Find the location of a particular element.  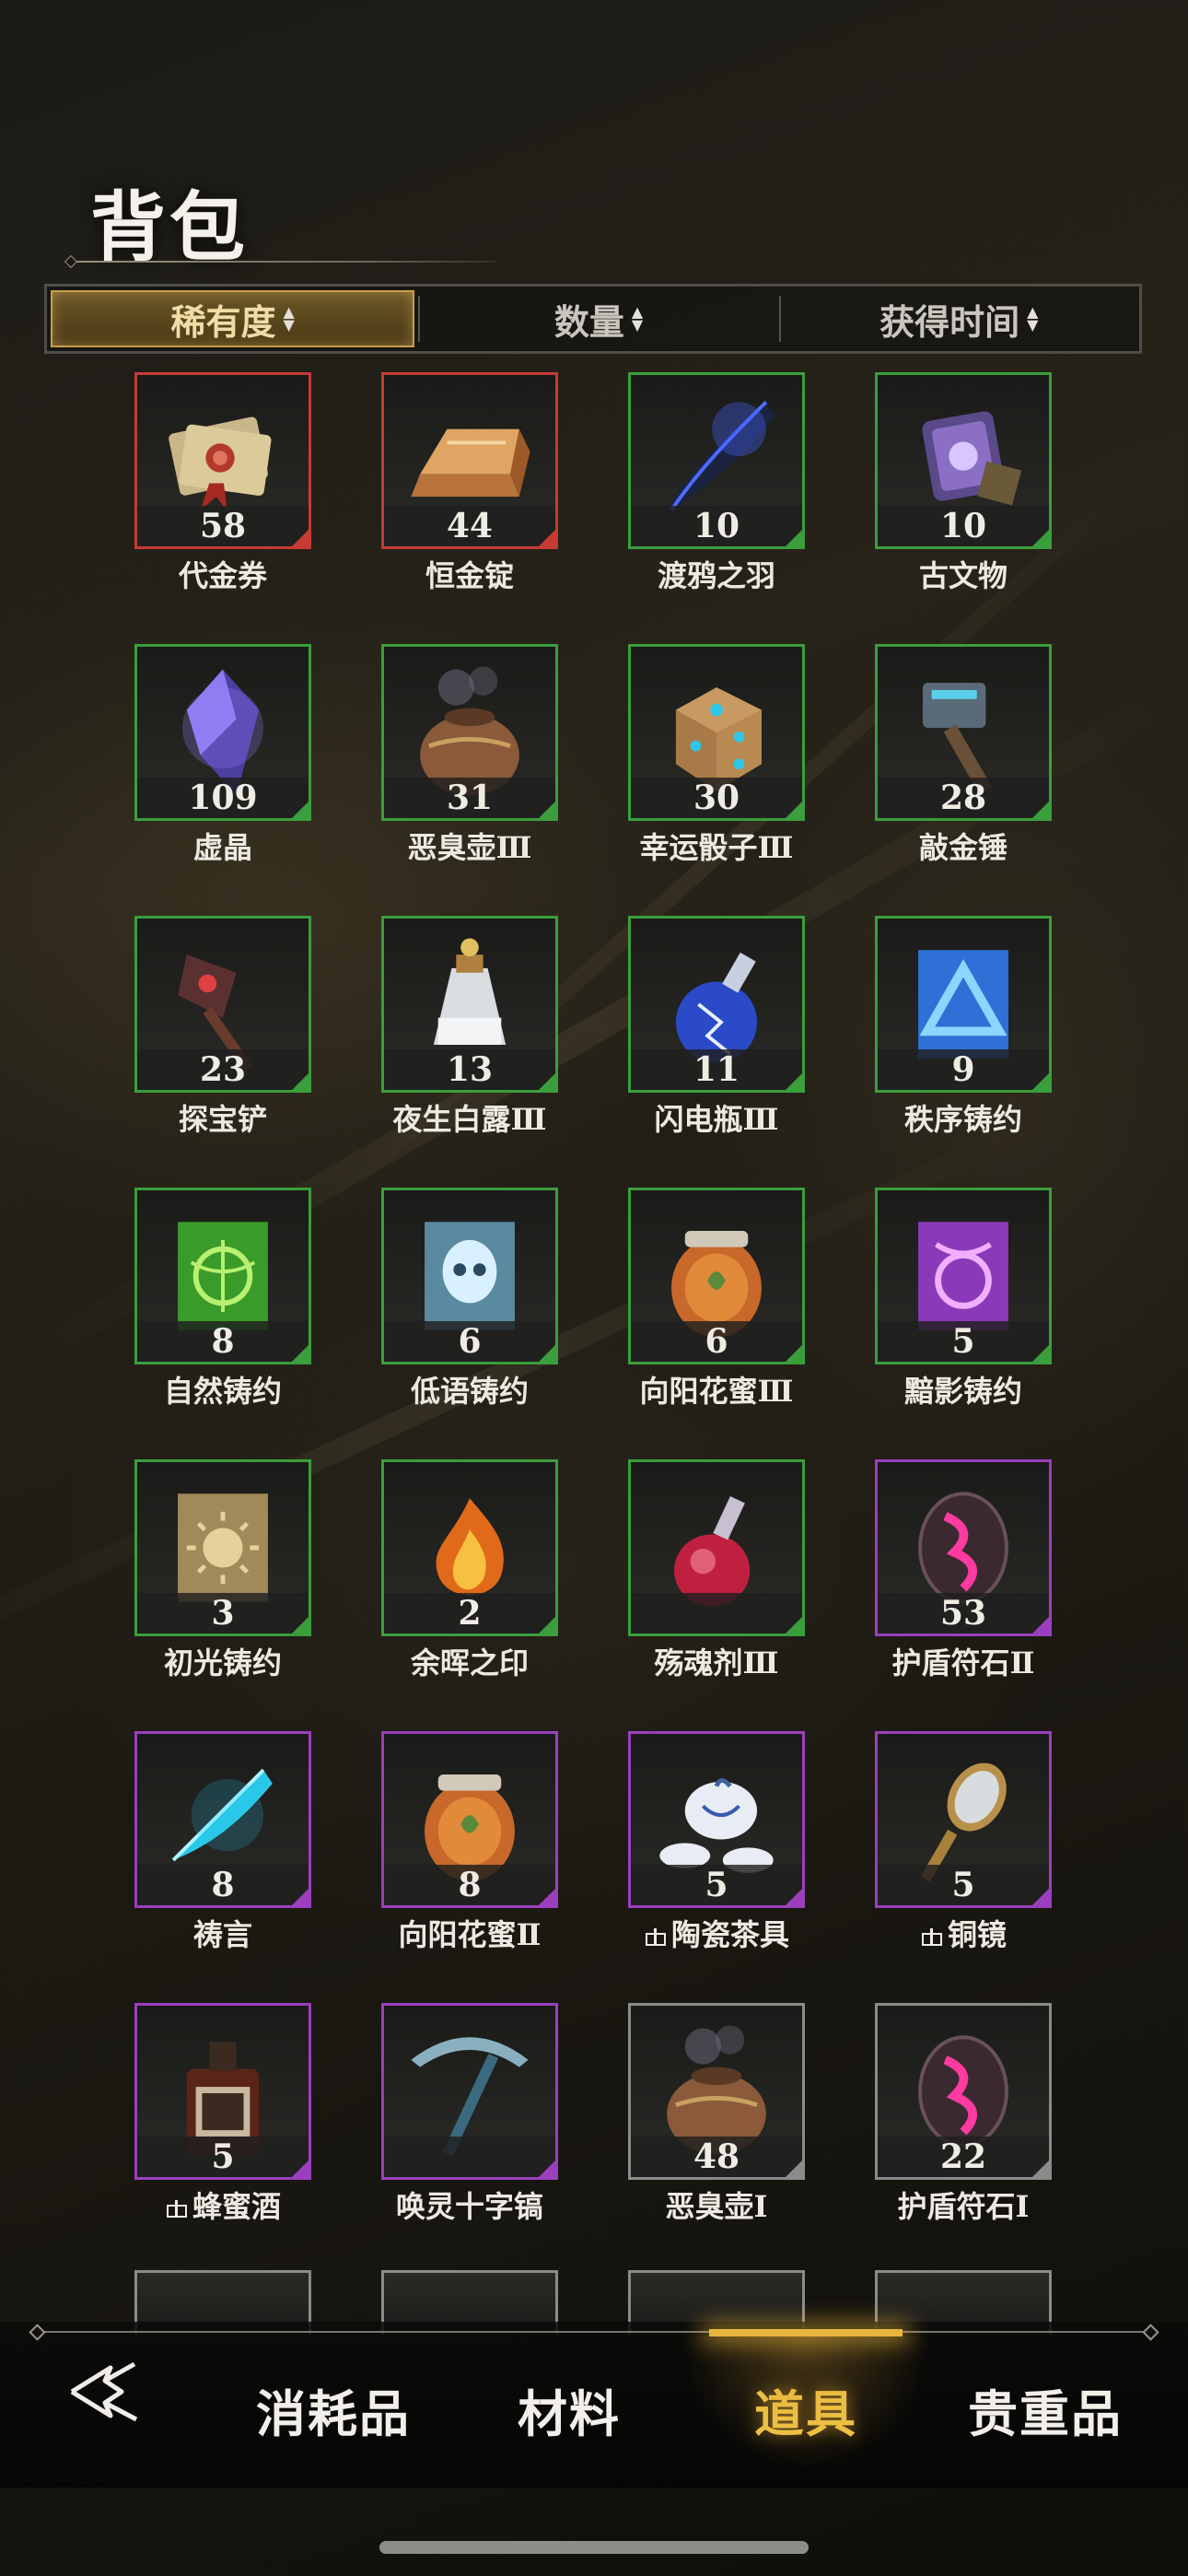

item-count: 9 is located at coordinates (964, 1069).